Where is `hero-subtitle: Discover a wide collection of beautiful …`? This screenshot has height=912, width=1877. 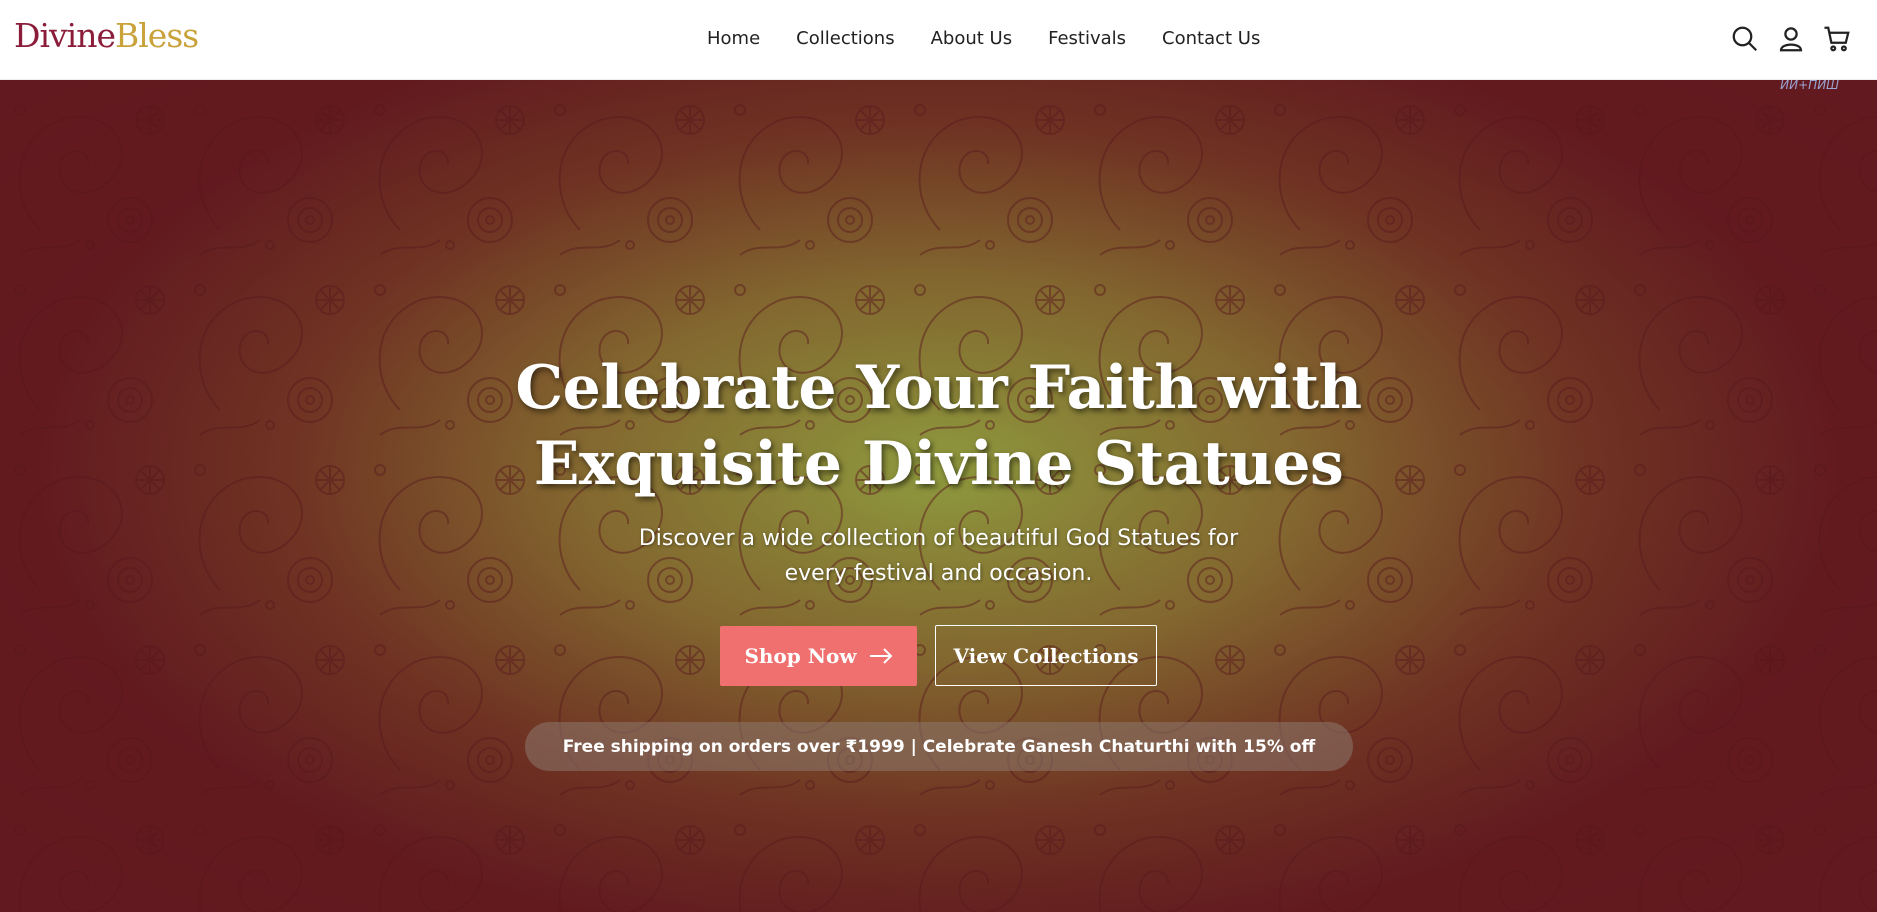
hero-subtitle: Discover a wide collection of beautiful … is located at coordinates (938, 556).